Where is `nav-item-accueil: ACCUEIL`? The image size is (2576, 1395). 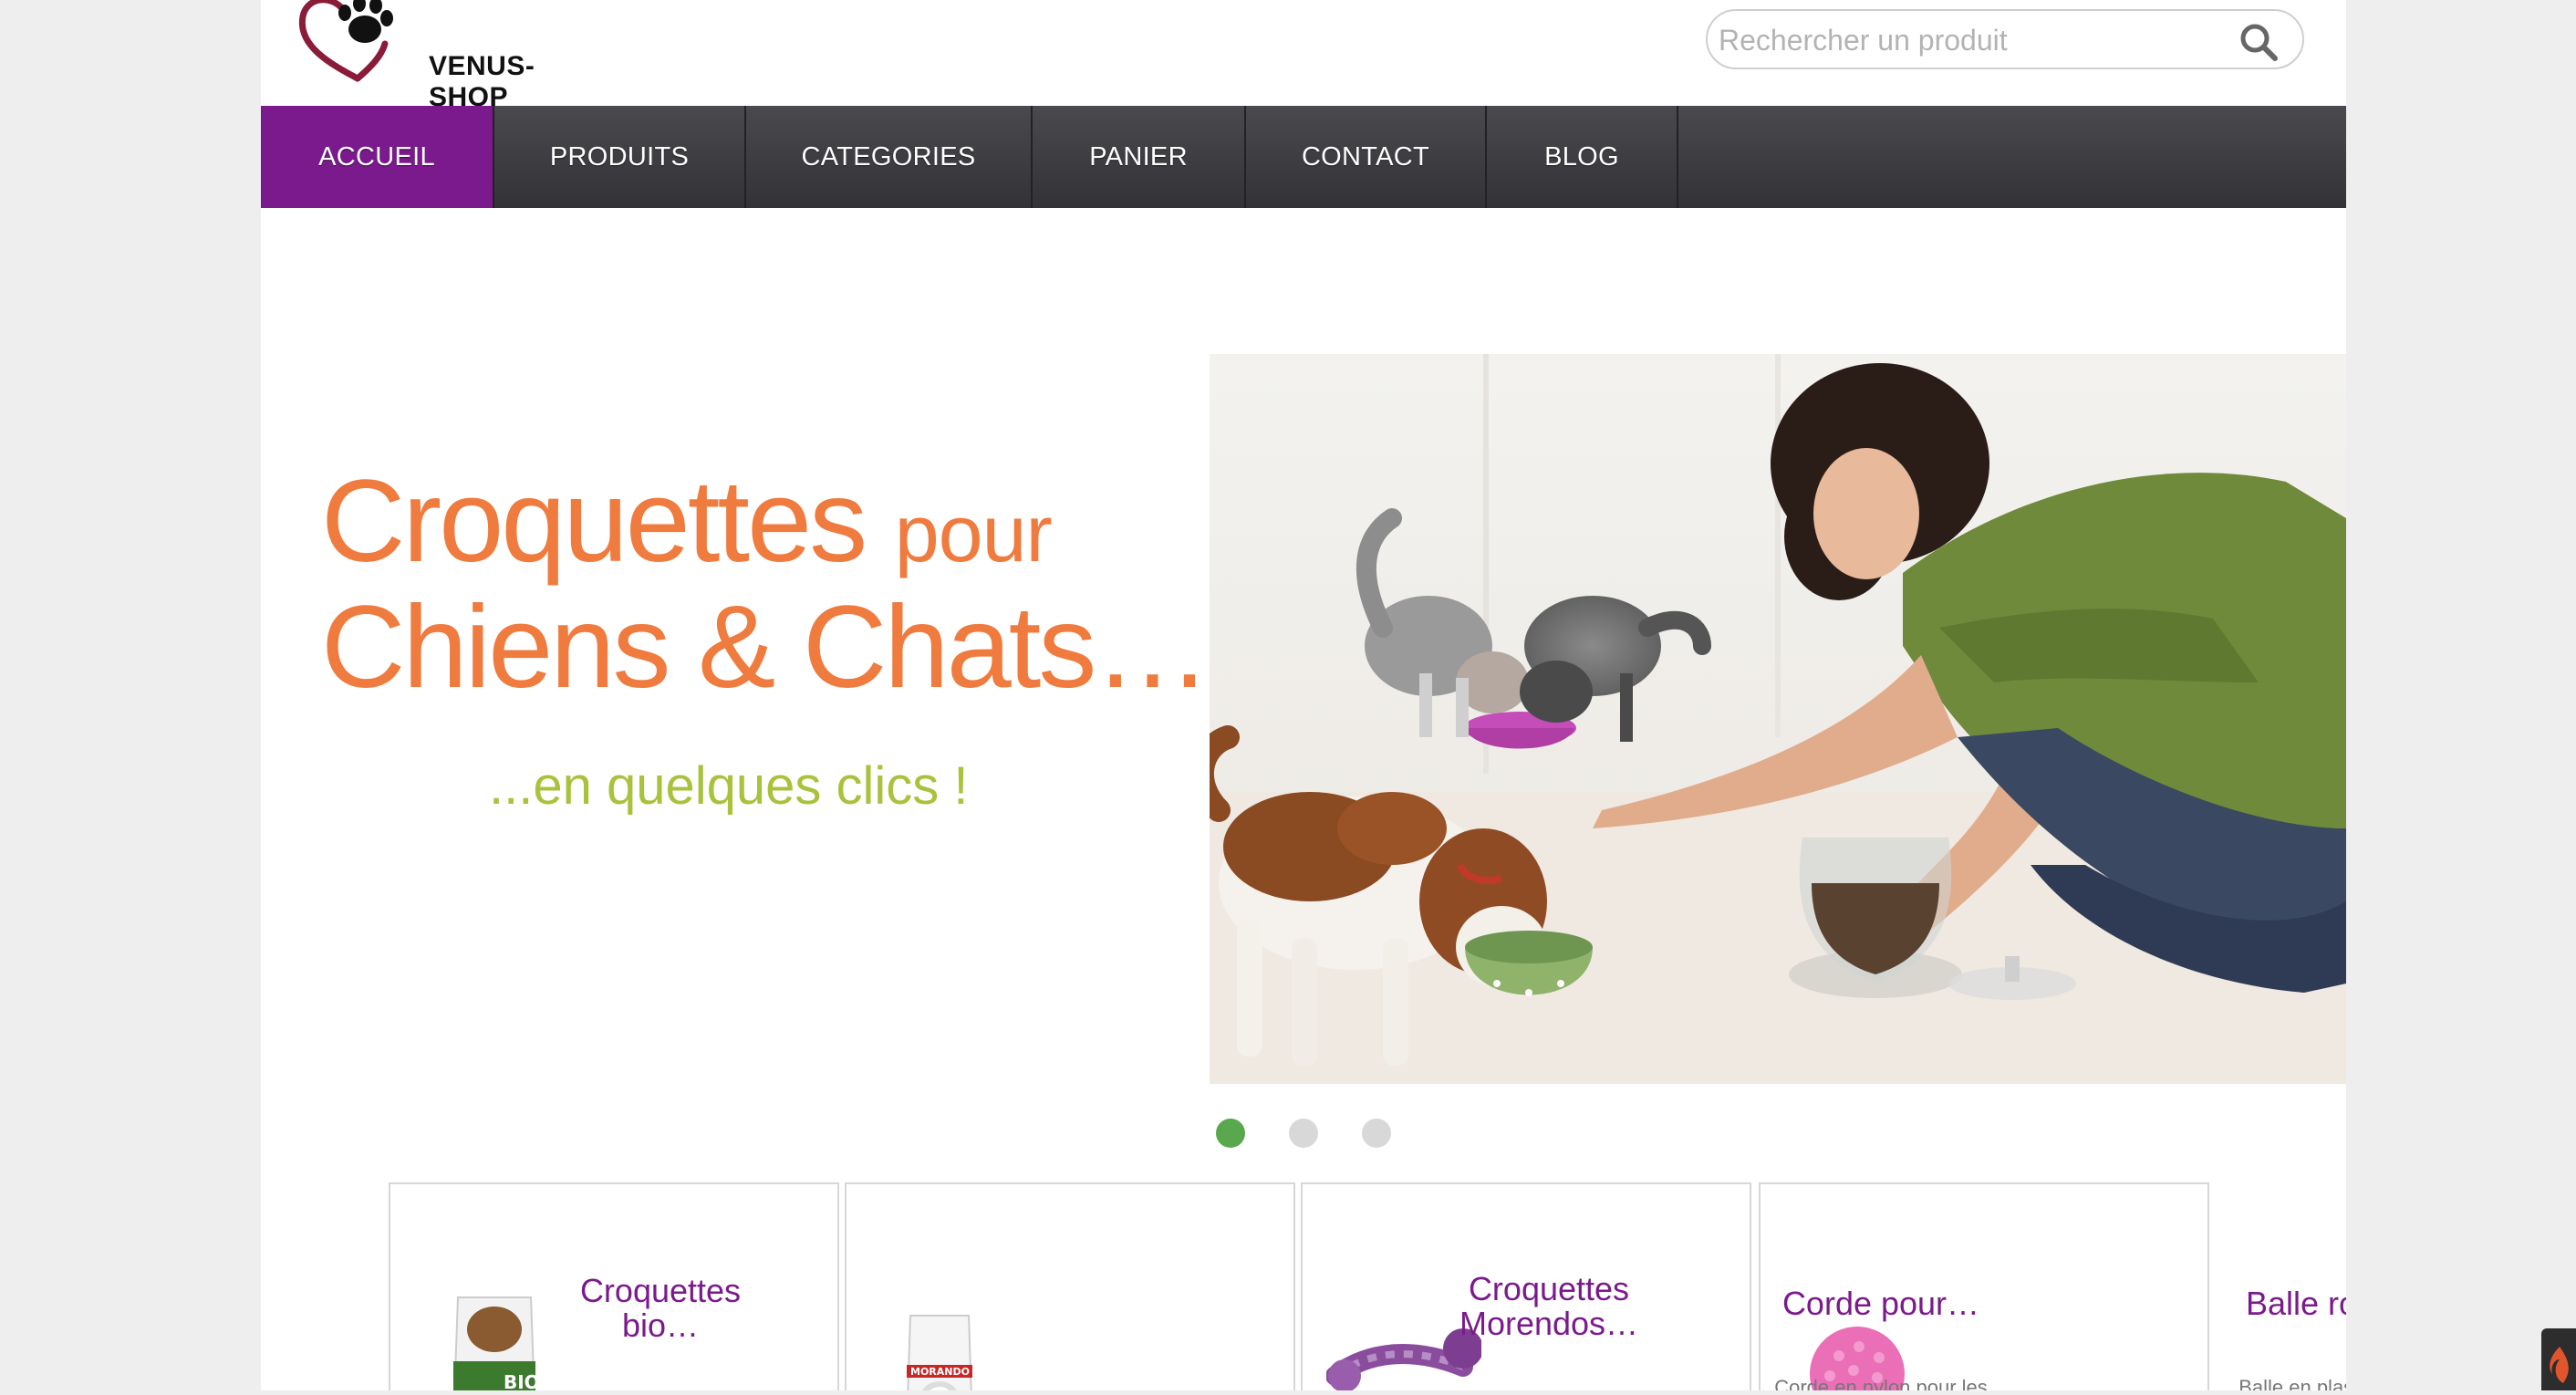
nav-item-accueil: ACCUEIL is located at coordinates (377, 157).